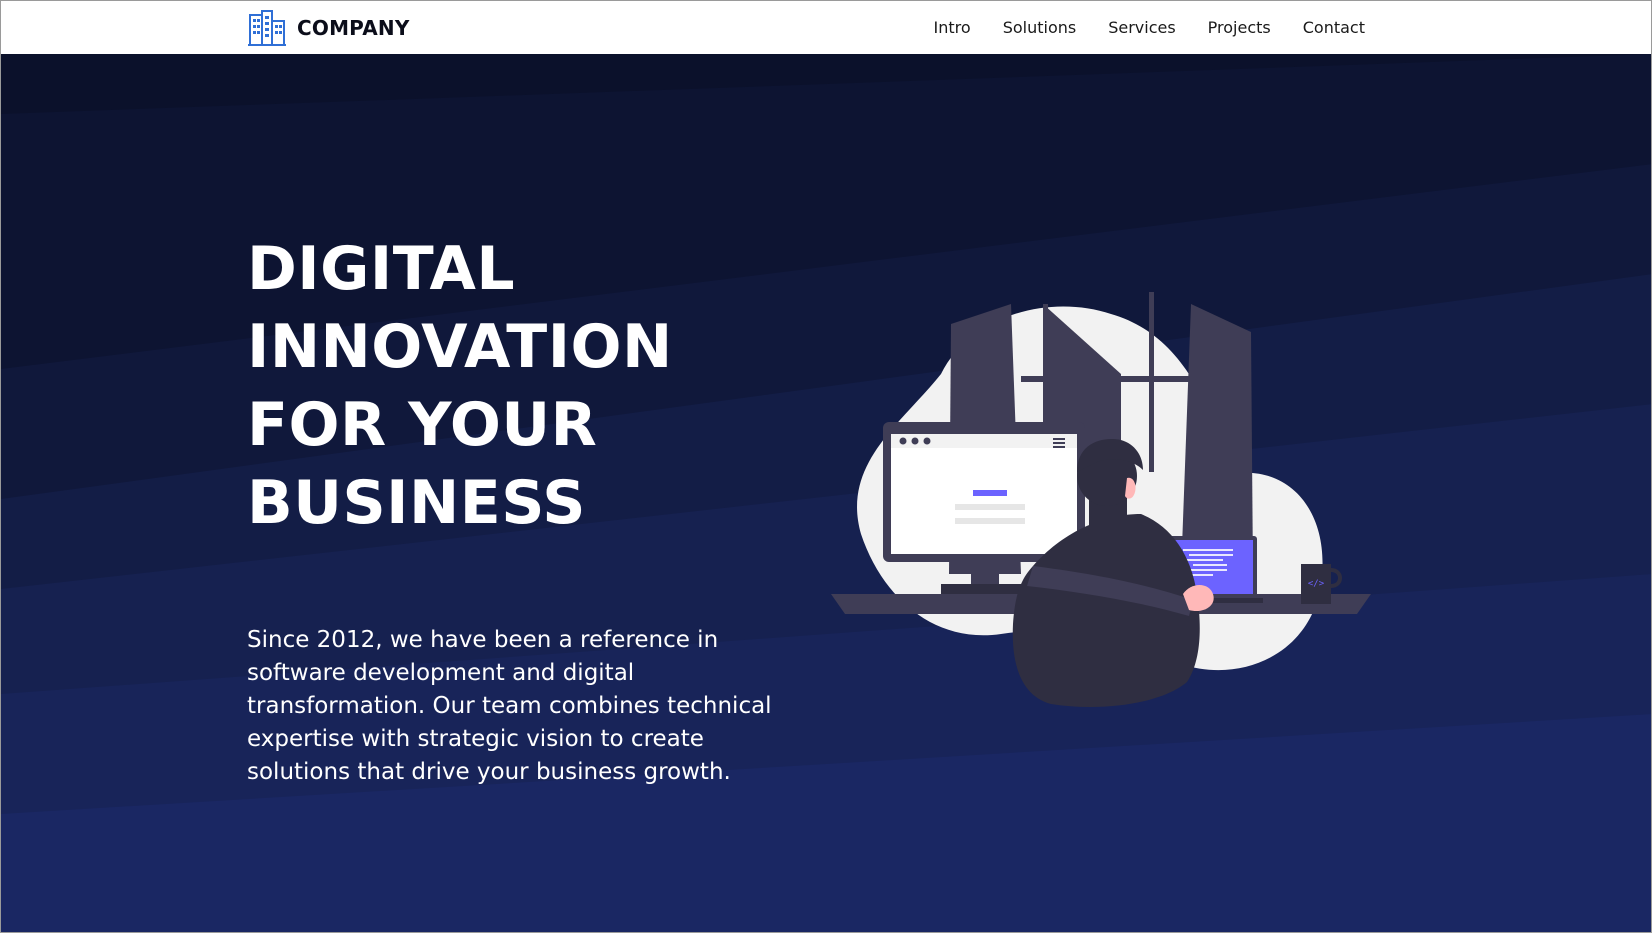 This screenshot has height=933, width=1652. I want to click on building-icon, so click(267, 28).